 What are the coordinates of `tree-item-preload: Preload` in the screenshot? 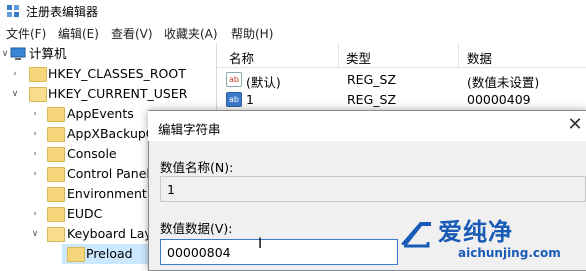 It's located at (105, 254).